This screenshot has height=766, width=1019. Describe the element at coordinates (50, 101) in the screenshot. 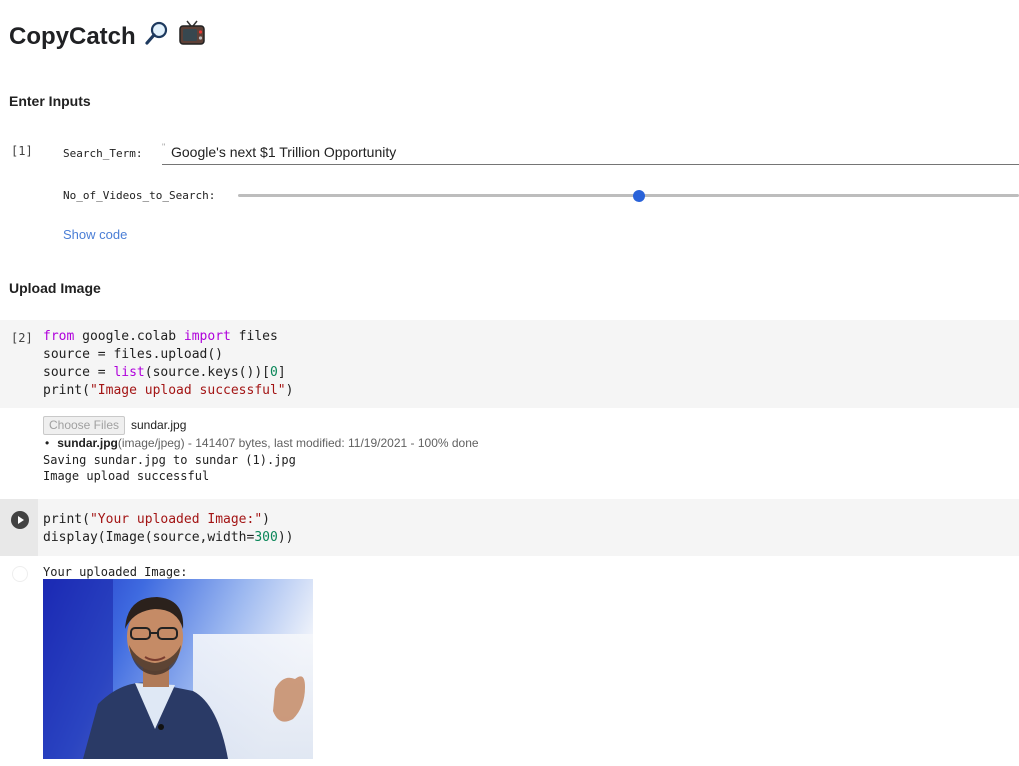

I see `section-heading-inputs: Enter Inputs` at that location.